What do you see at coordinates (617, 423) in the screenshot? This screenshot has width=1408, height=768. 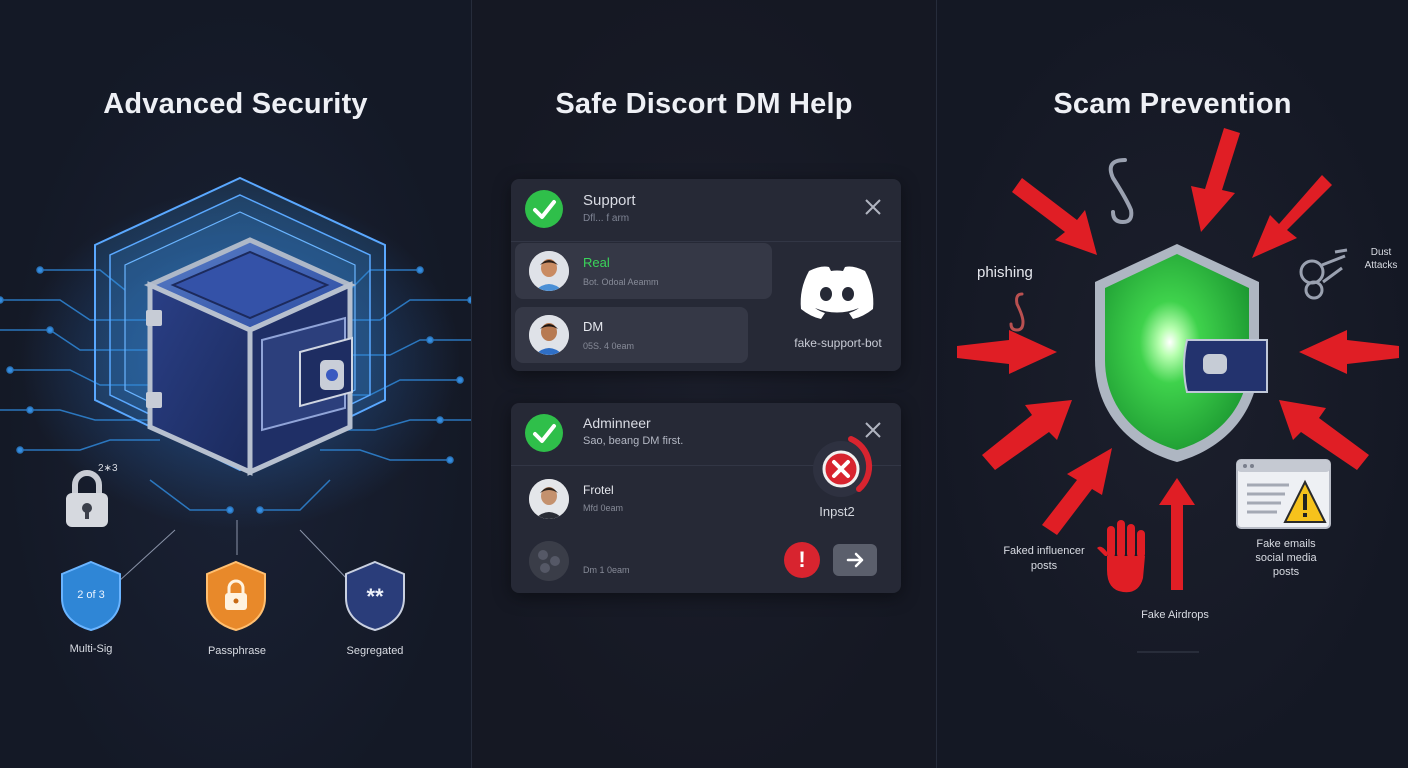 I see `card-title: Adminneer` at bounding box center [617, 423].